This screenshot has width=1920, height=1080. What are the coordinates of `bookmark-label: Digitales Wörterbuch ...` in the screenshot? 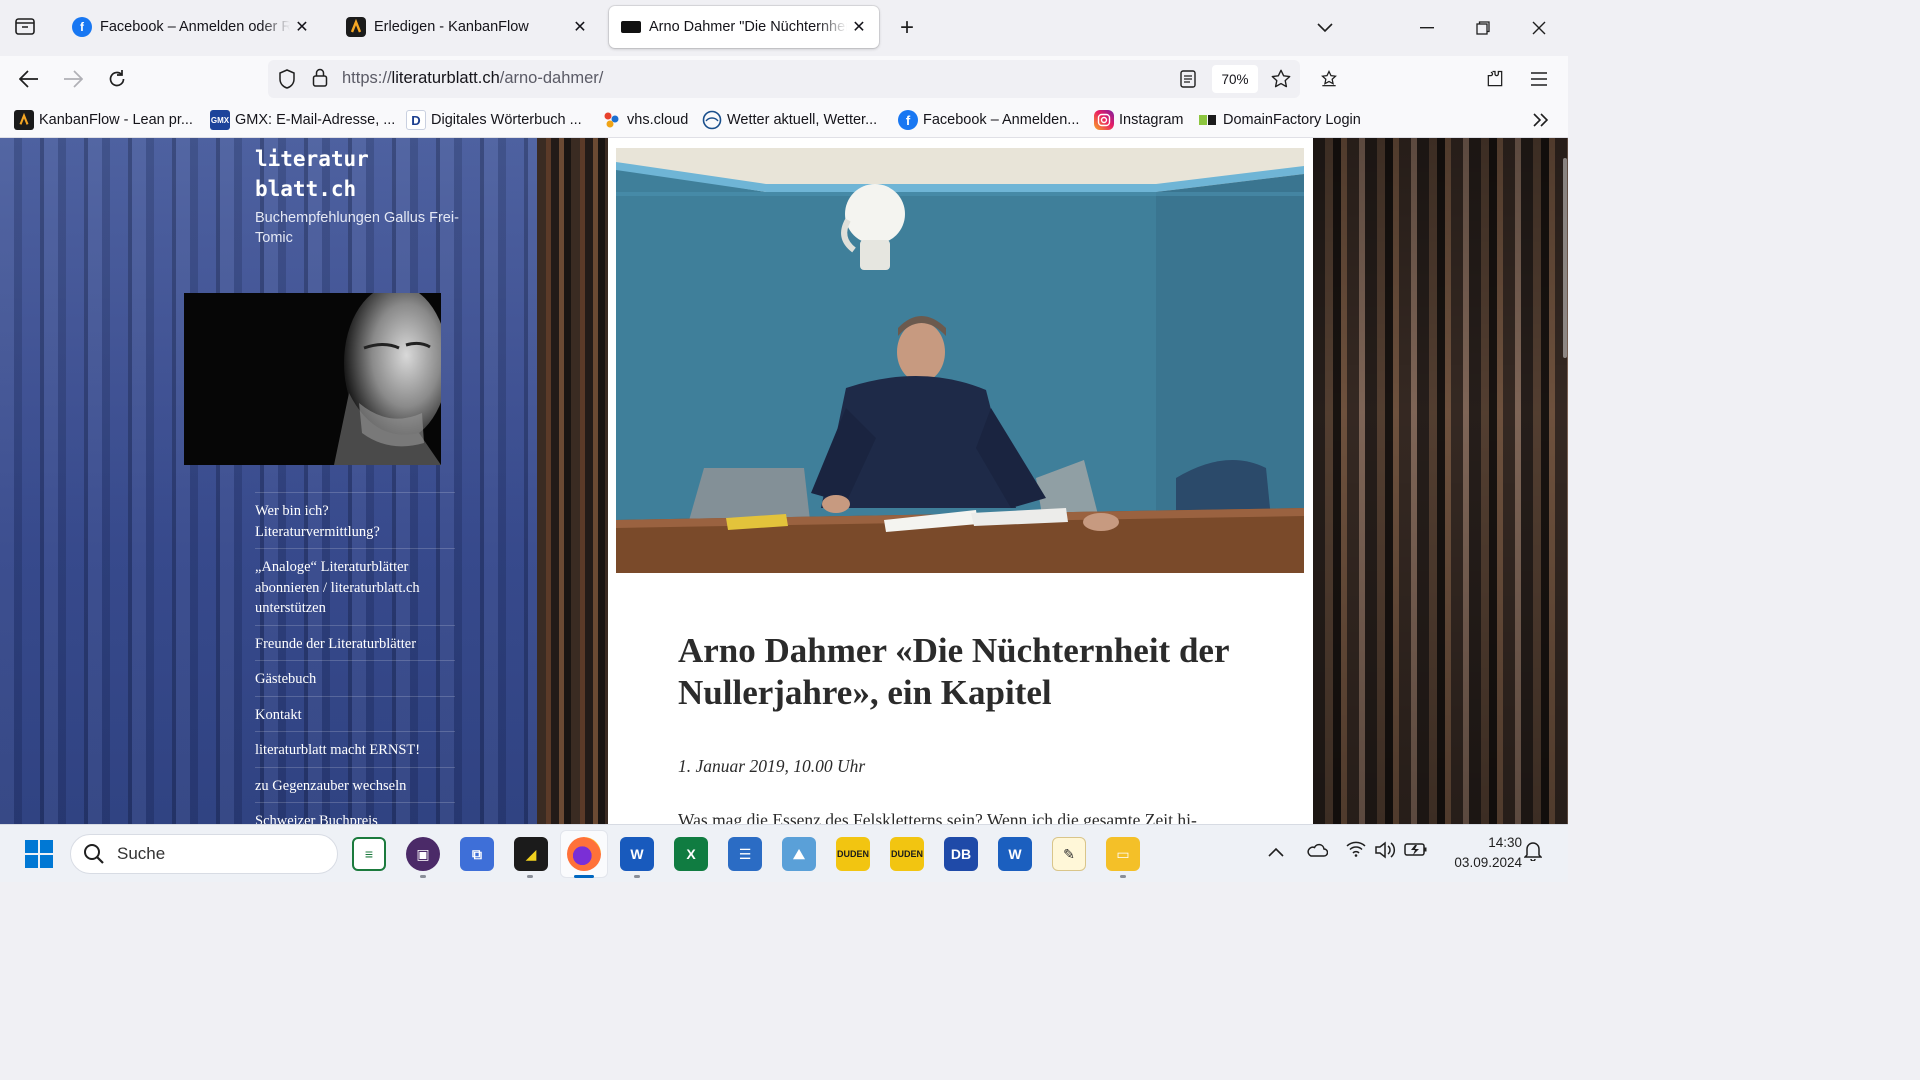 It's located at (506, 120).